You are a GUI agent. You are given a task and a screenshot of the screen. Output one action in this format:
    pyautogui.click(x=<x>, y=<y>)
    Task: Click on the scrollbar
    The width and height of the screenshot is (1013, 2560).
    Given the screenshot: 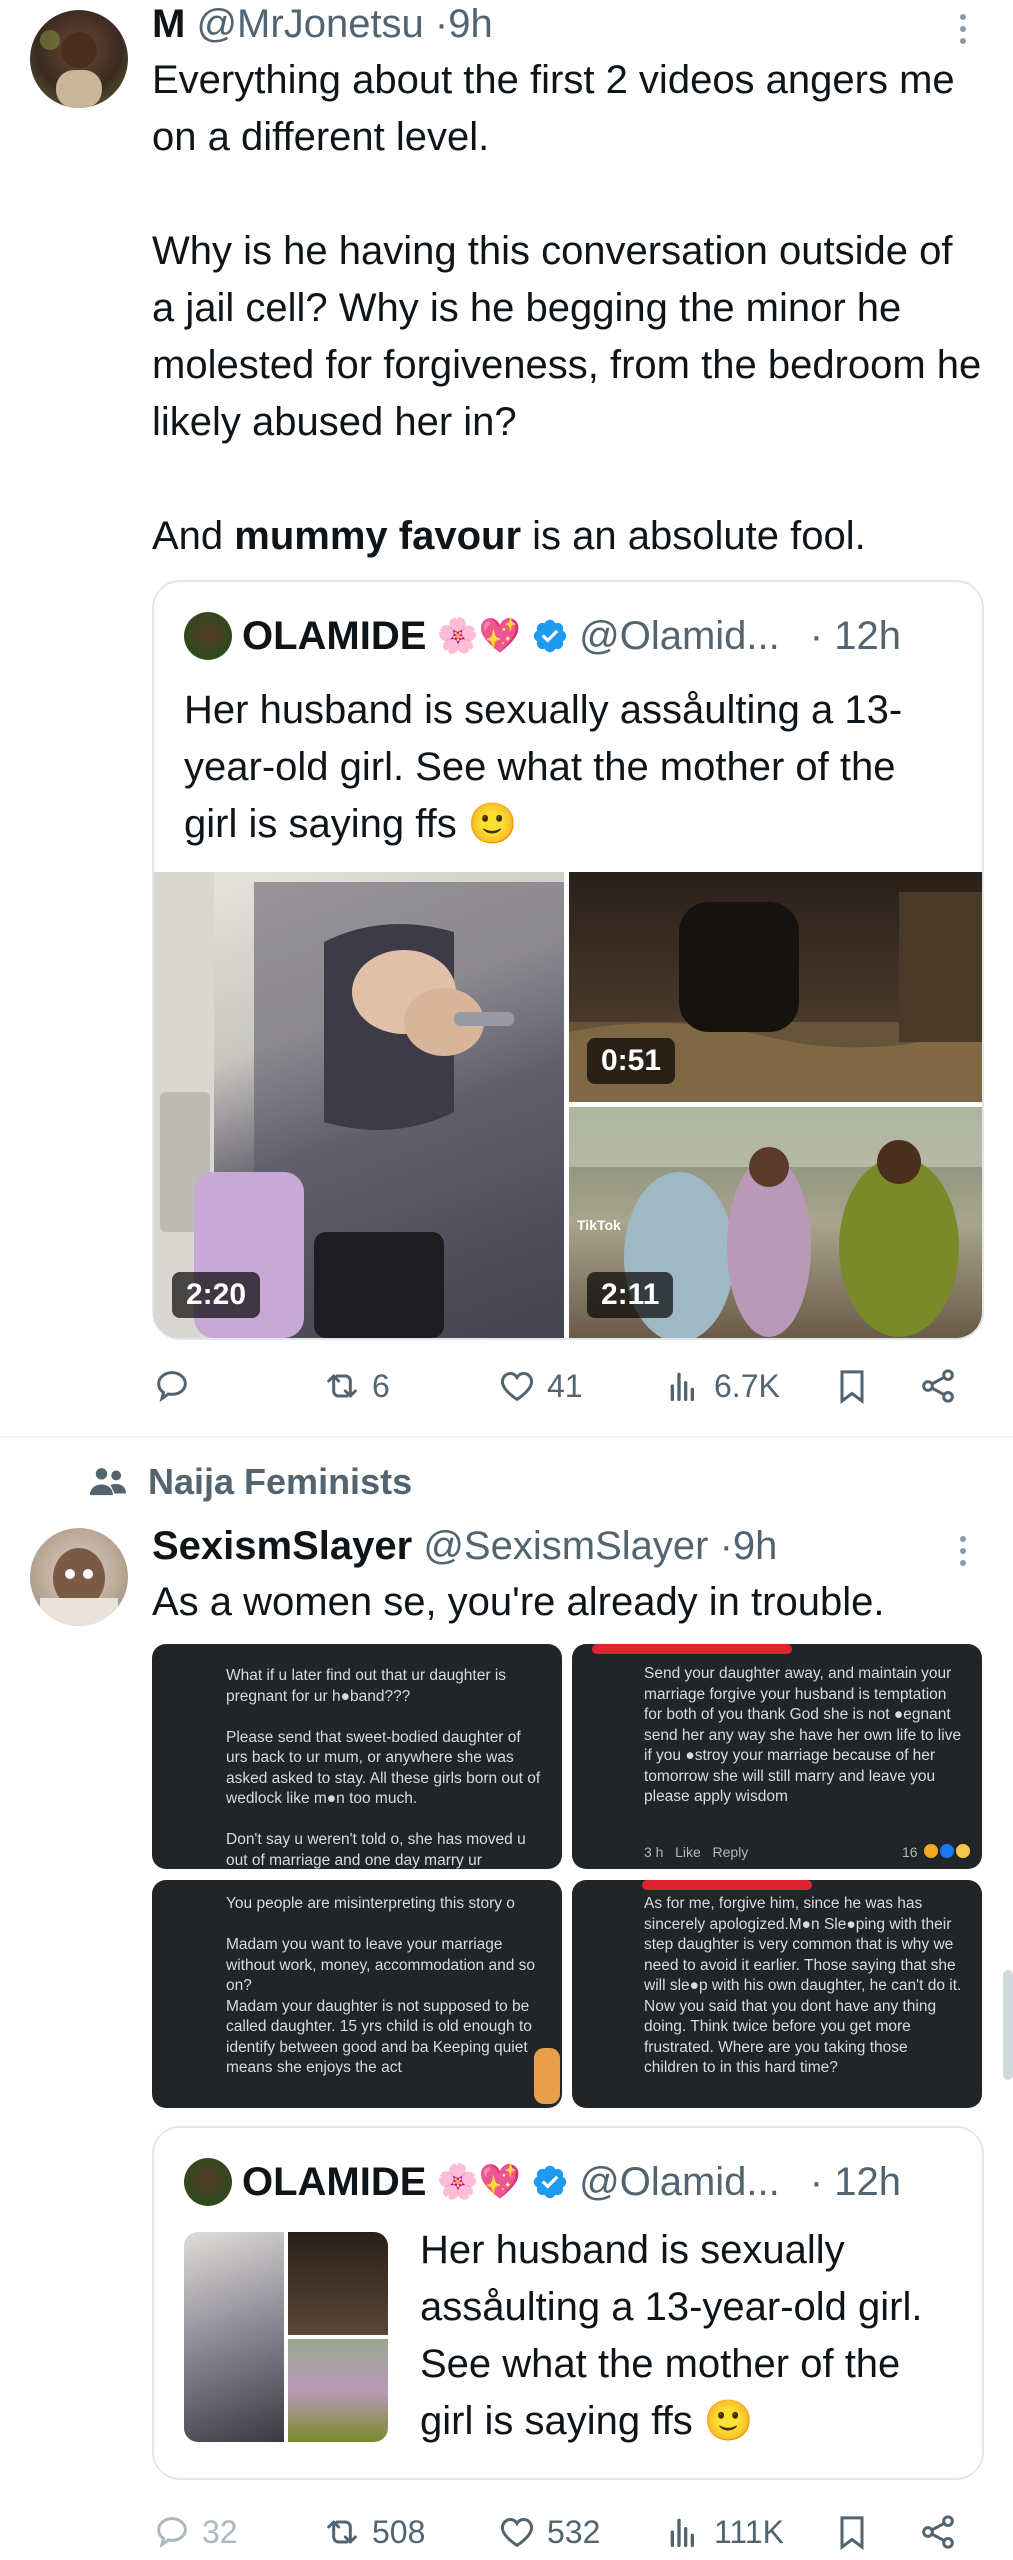 What is the action you would take?
    pyautogui.click(x=1008, y=2025)
    